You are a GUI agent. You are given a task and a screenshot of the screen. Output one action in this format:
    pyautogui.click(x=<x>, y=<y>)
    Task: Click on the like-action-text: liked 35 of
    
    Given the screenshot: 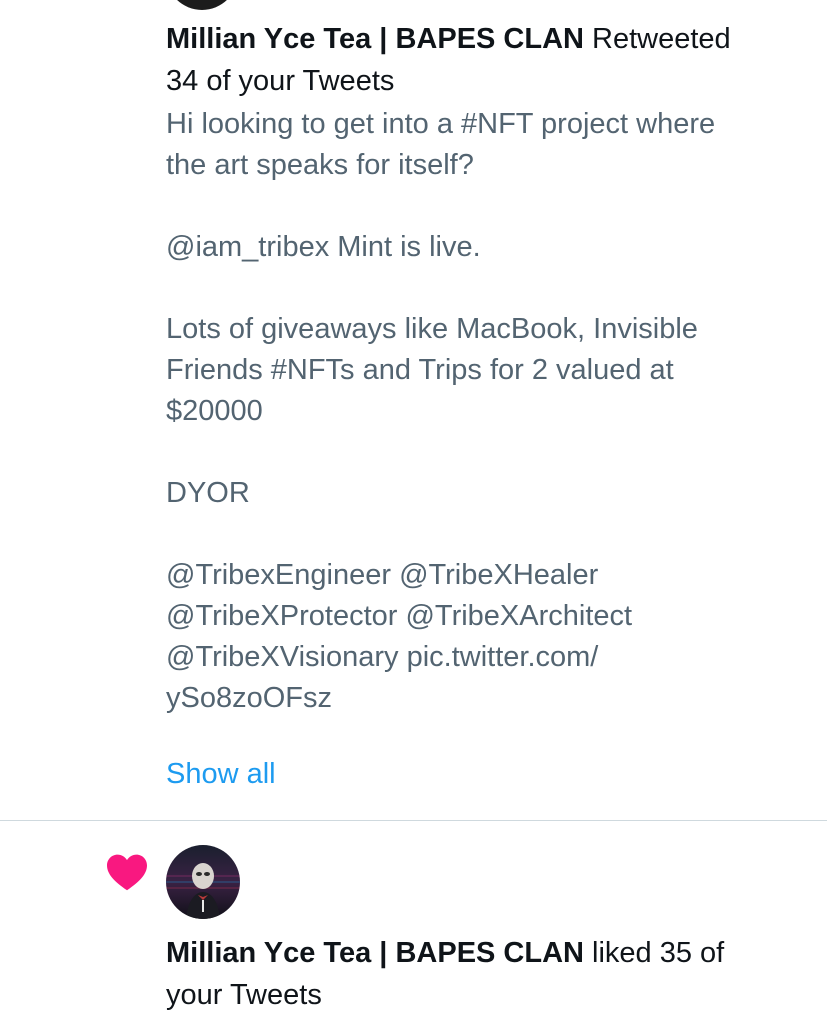 What is the action you would take?
    pyautogui.click(x=654, y=953)
    